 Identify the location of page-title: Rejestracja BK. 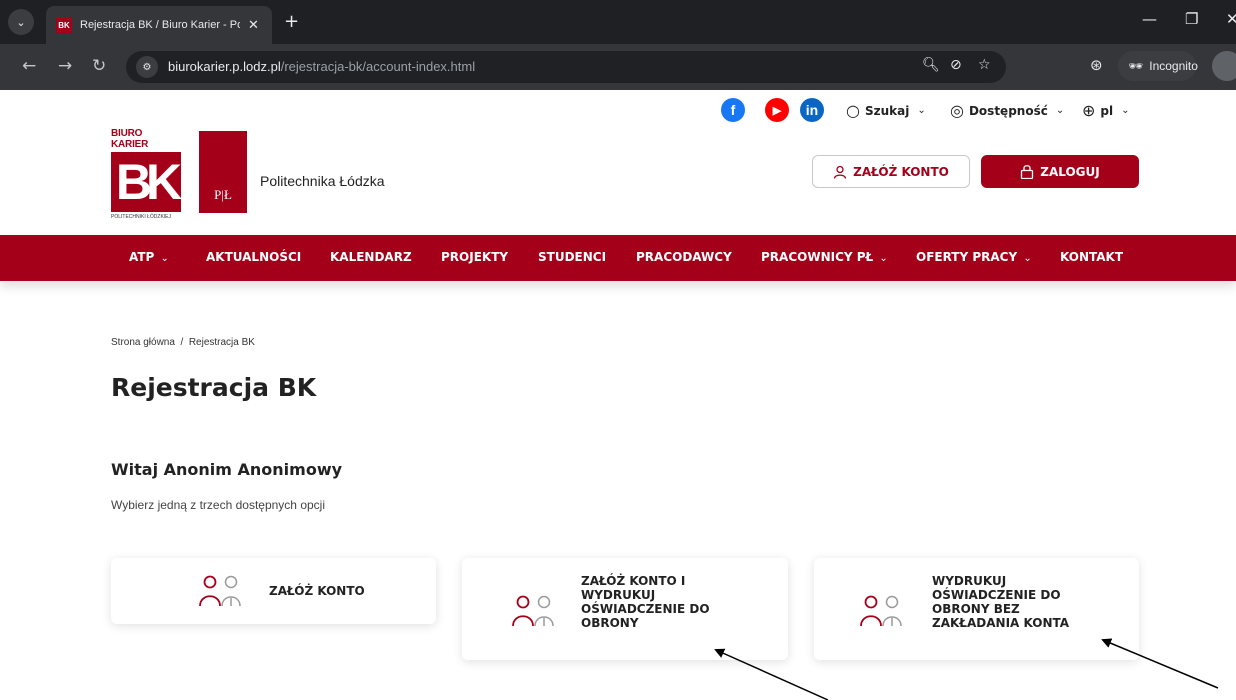
(214, 387).